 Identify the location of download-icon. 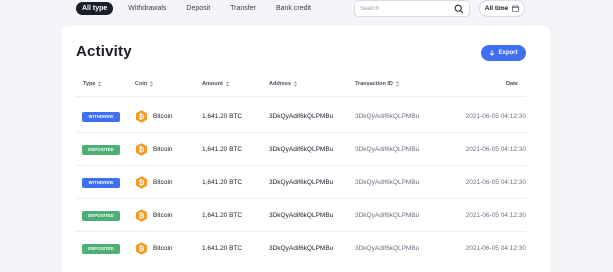
(492, 53).